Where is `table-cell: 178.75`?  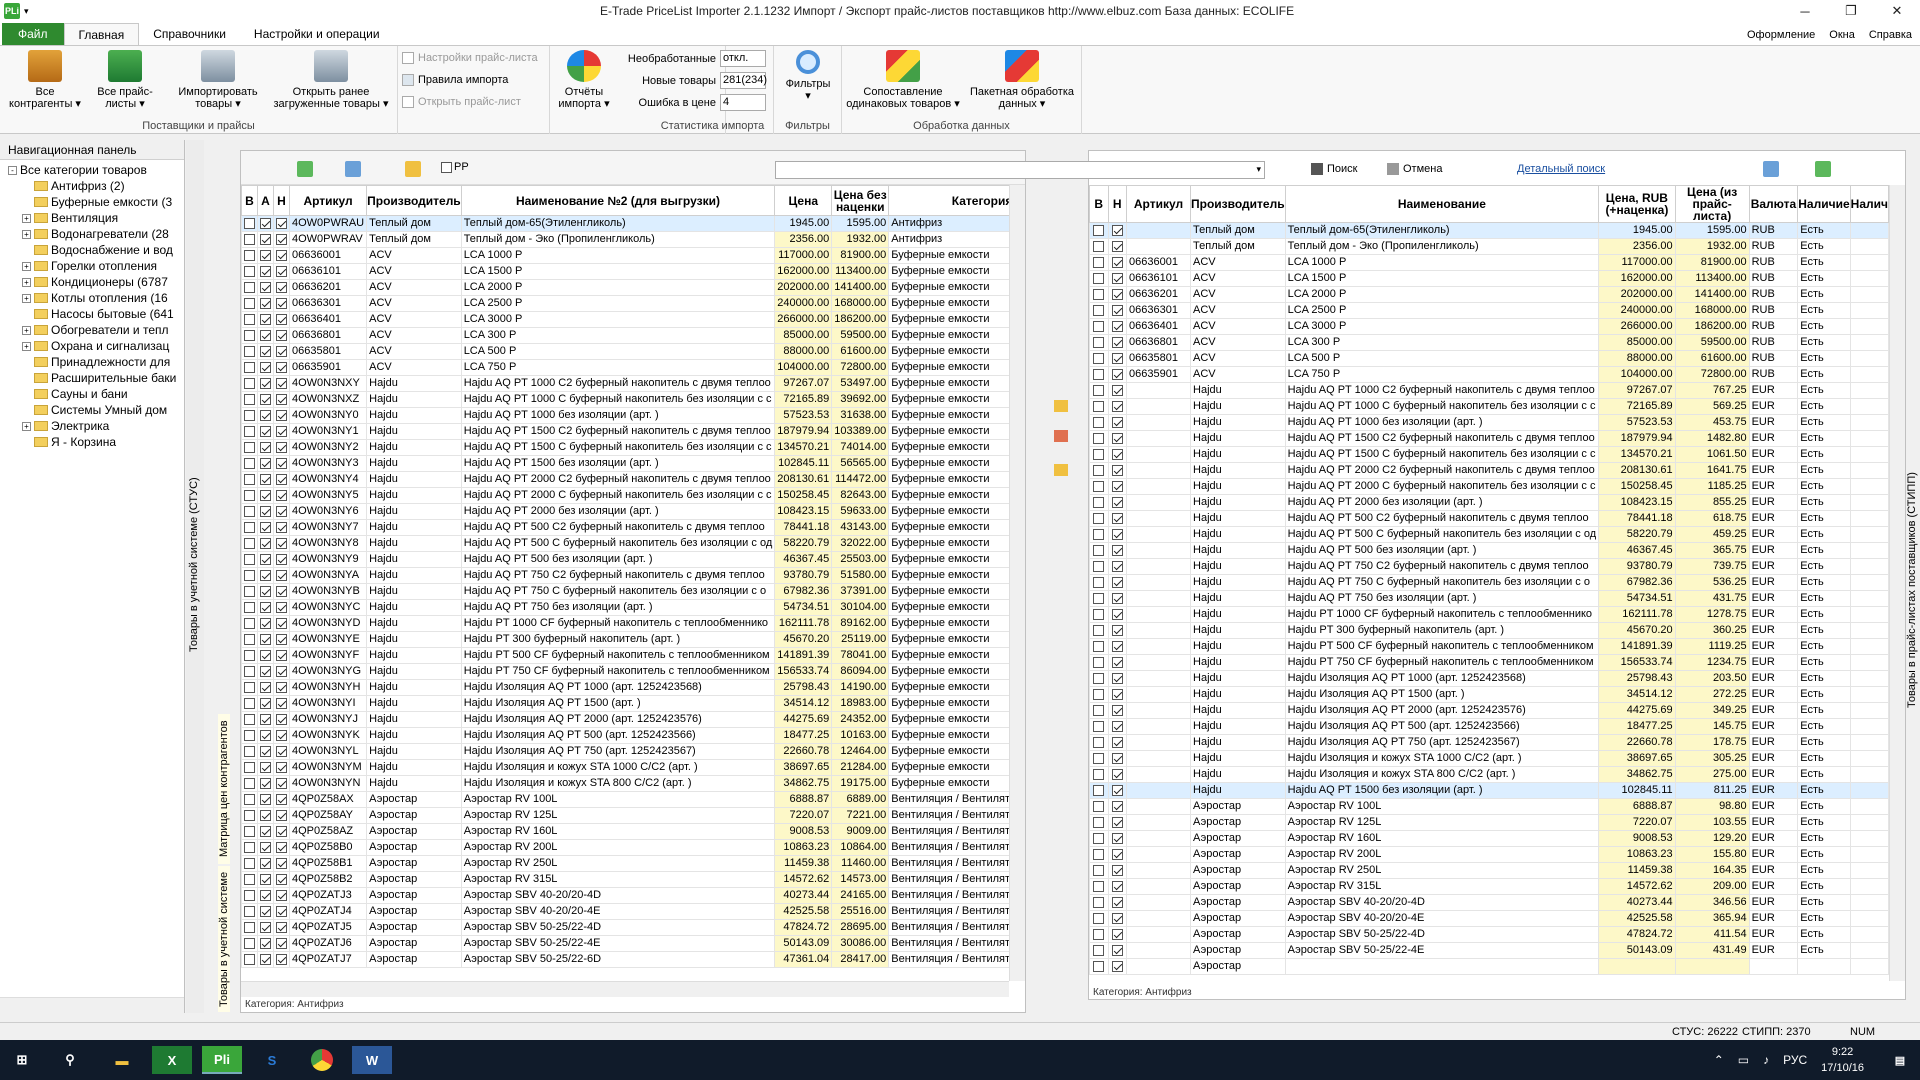 table-cell: 178.75 is located at coordinates (1712, 742).